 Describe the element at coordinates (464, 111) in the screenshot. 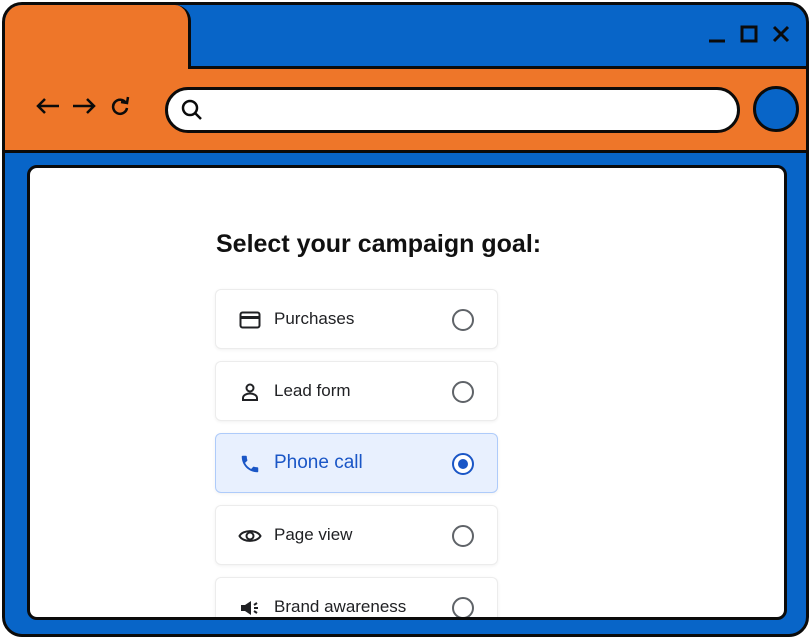

I see `address-input` at that location.